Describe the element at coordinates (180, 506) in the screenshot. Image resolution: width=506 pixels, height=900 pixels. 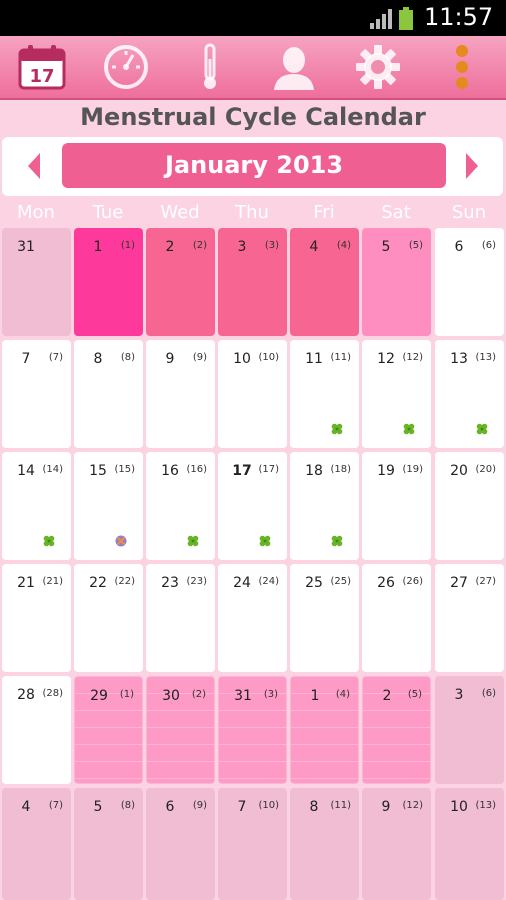
I see `calendar-day-cell: 16 (16)` at that location.